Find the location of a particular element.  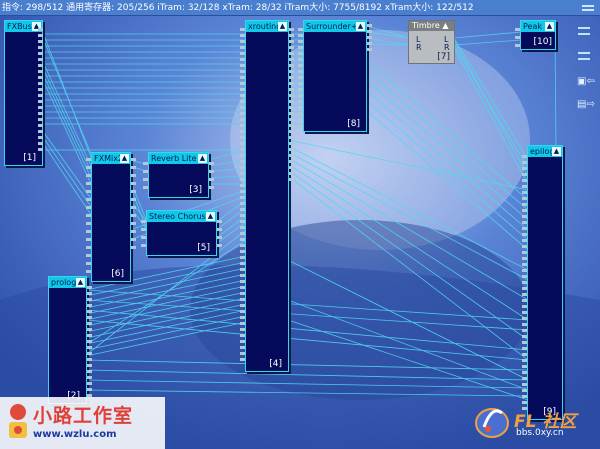

xrouting-block: xrouting ▲ [4] is located at coordinates (267, 196).